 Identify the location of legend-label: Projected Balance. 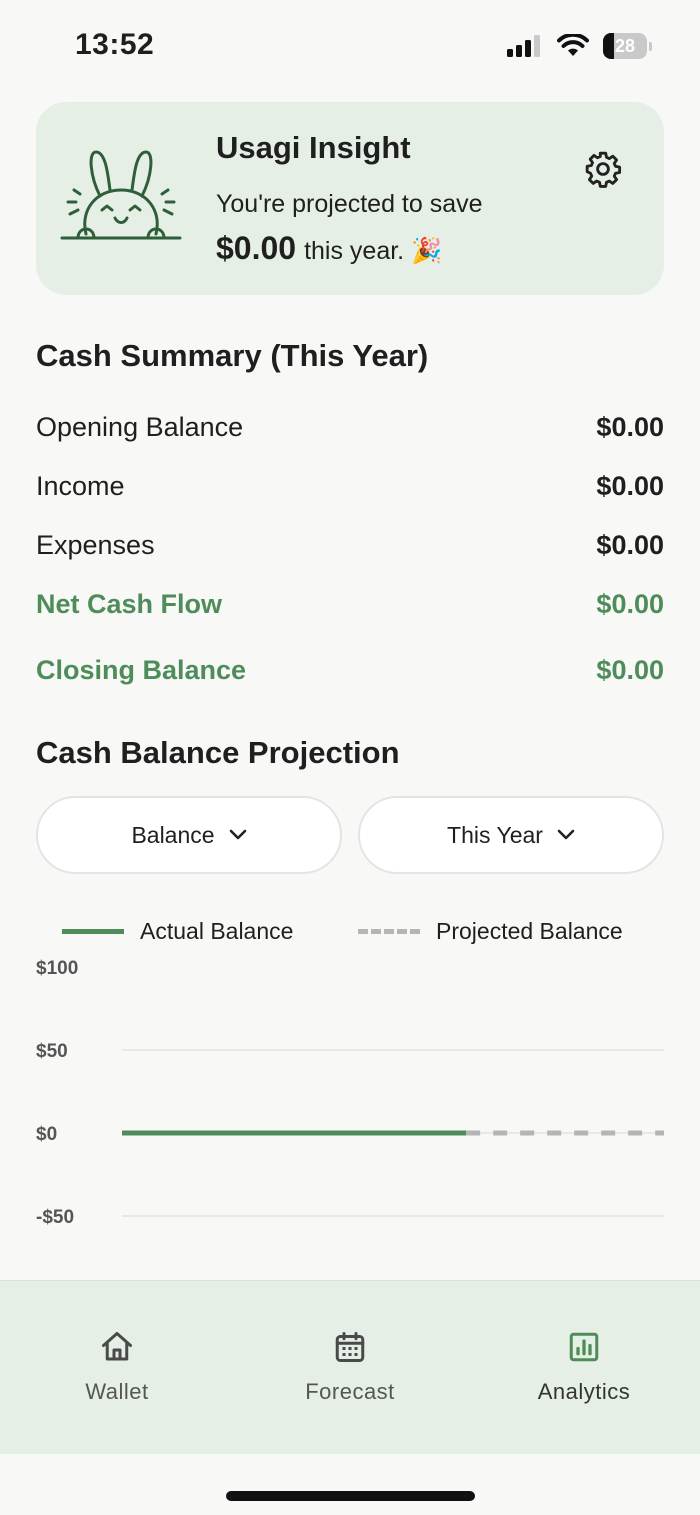
(529, 931).